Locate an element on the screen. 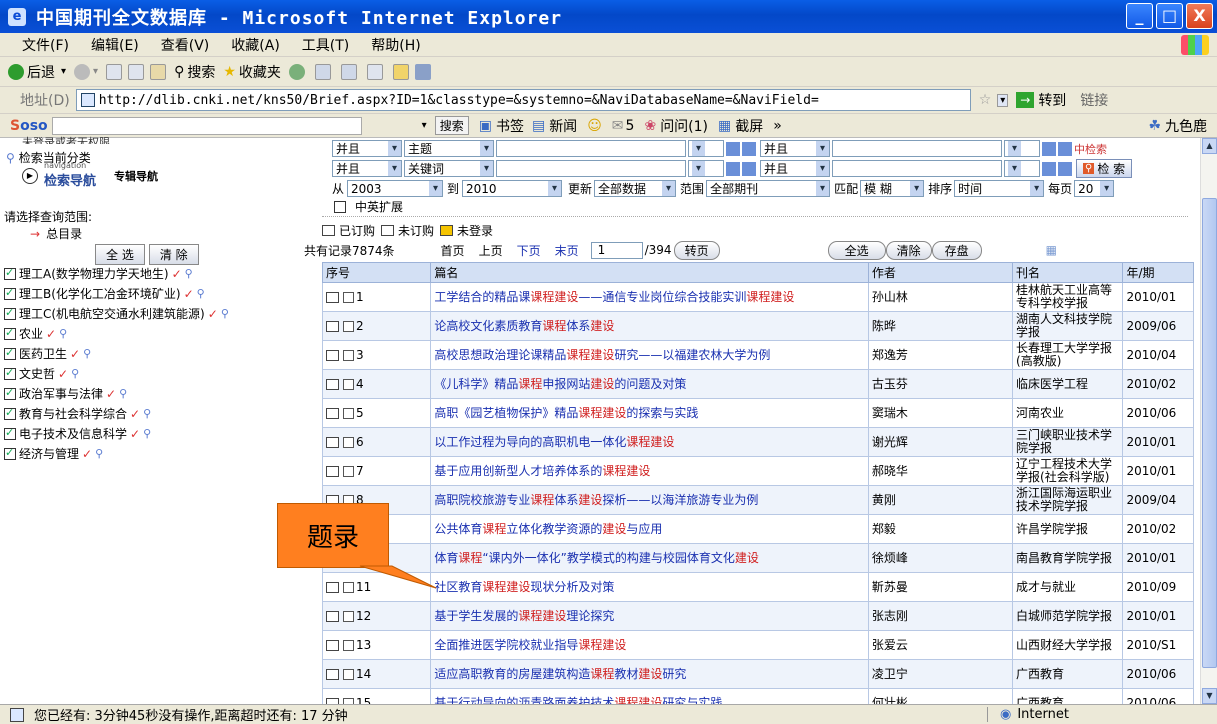 Image resolution: width=1217 pixels, height=724 pixels. prev-page-link: 上页 is located at coordinates (491, 250).